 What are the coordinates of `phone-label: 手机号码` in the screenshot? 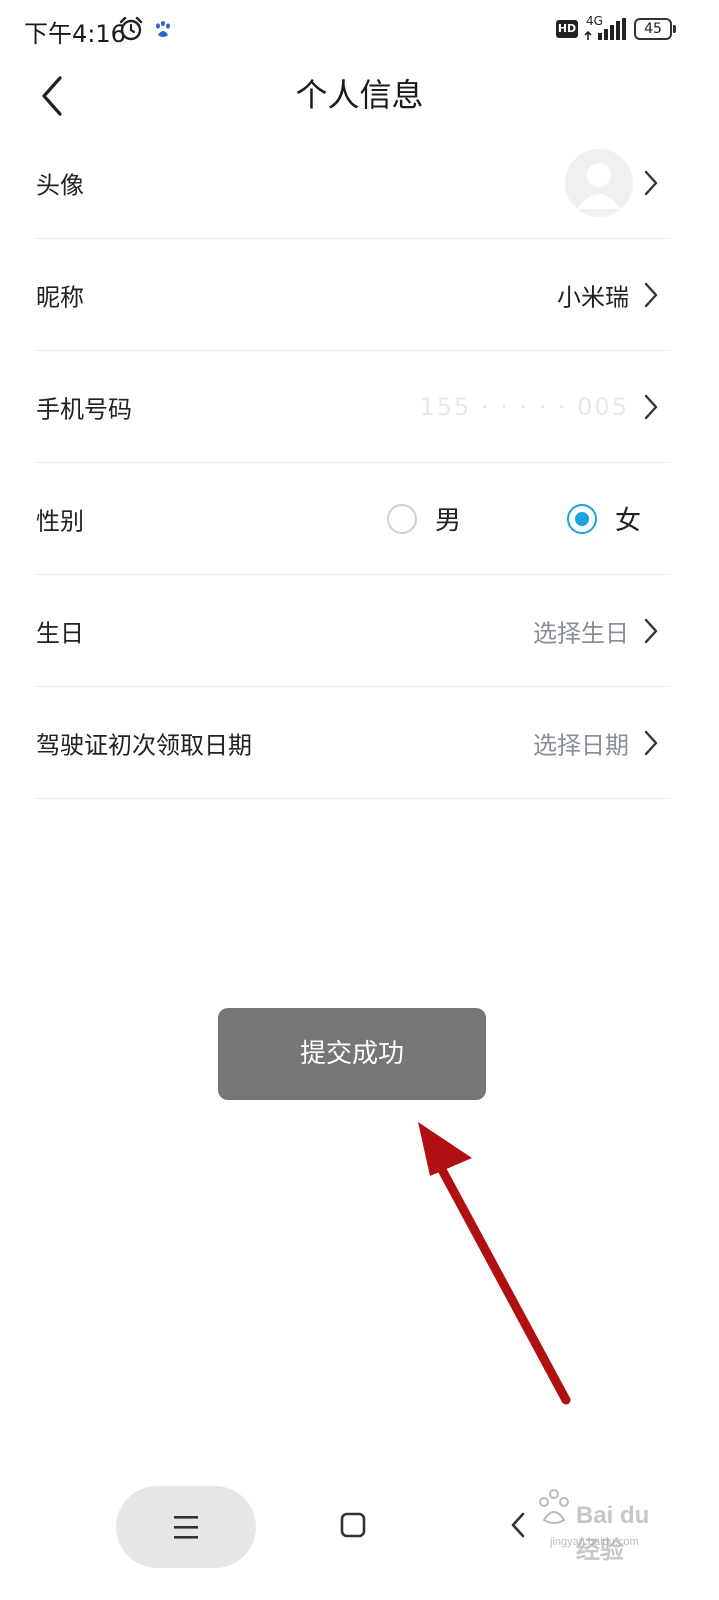 It's located at (84, 409).